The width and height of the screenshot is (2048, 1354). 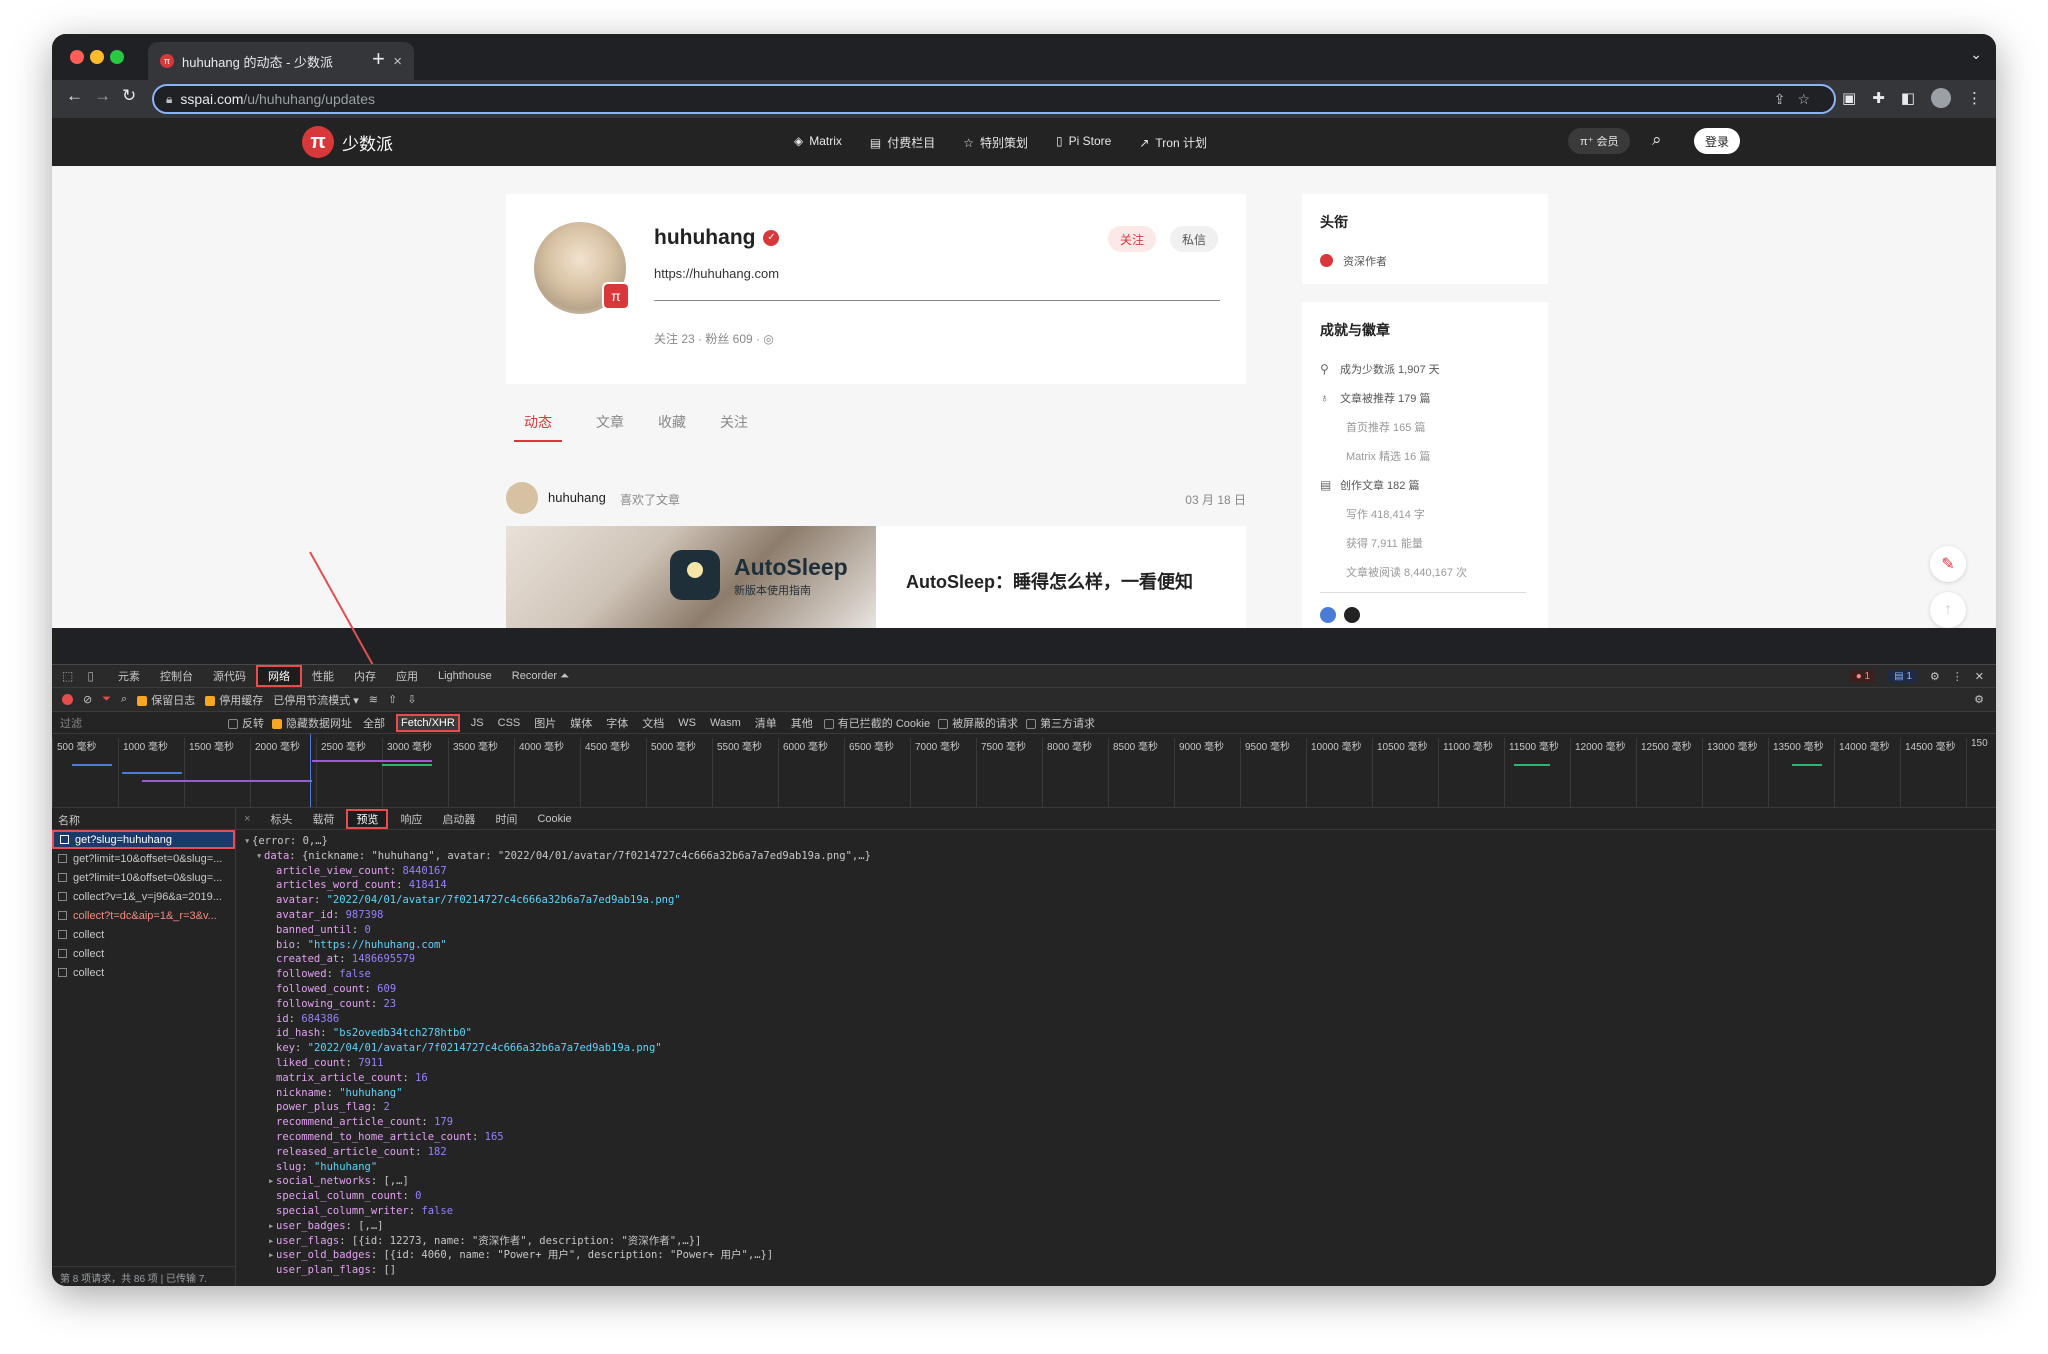 I want to click on tab-memory: 内存, so click(x=365, y=676).